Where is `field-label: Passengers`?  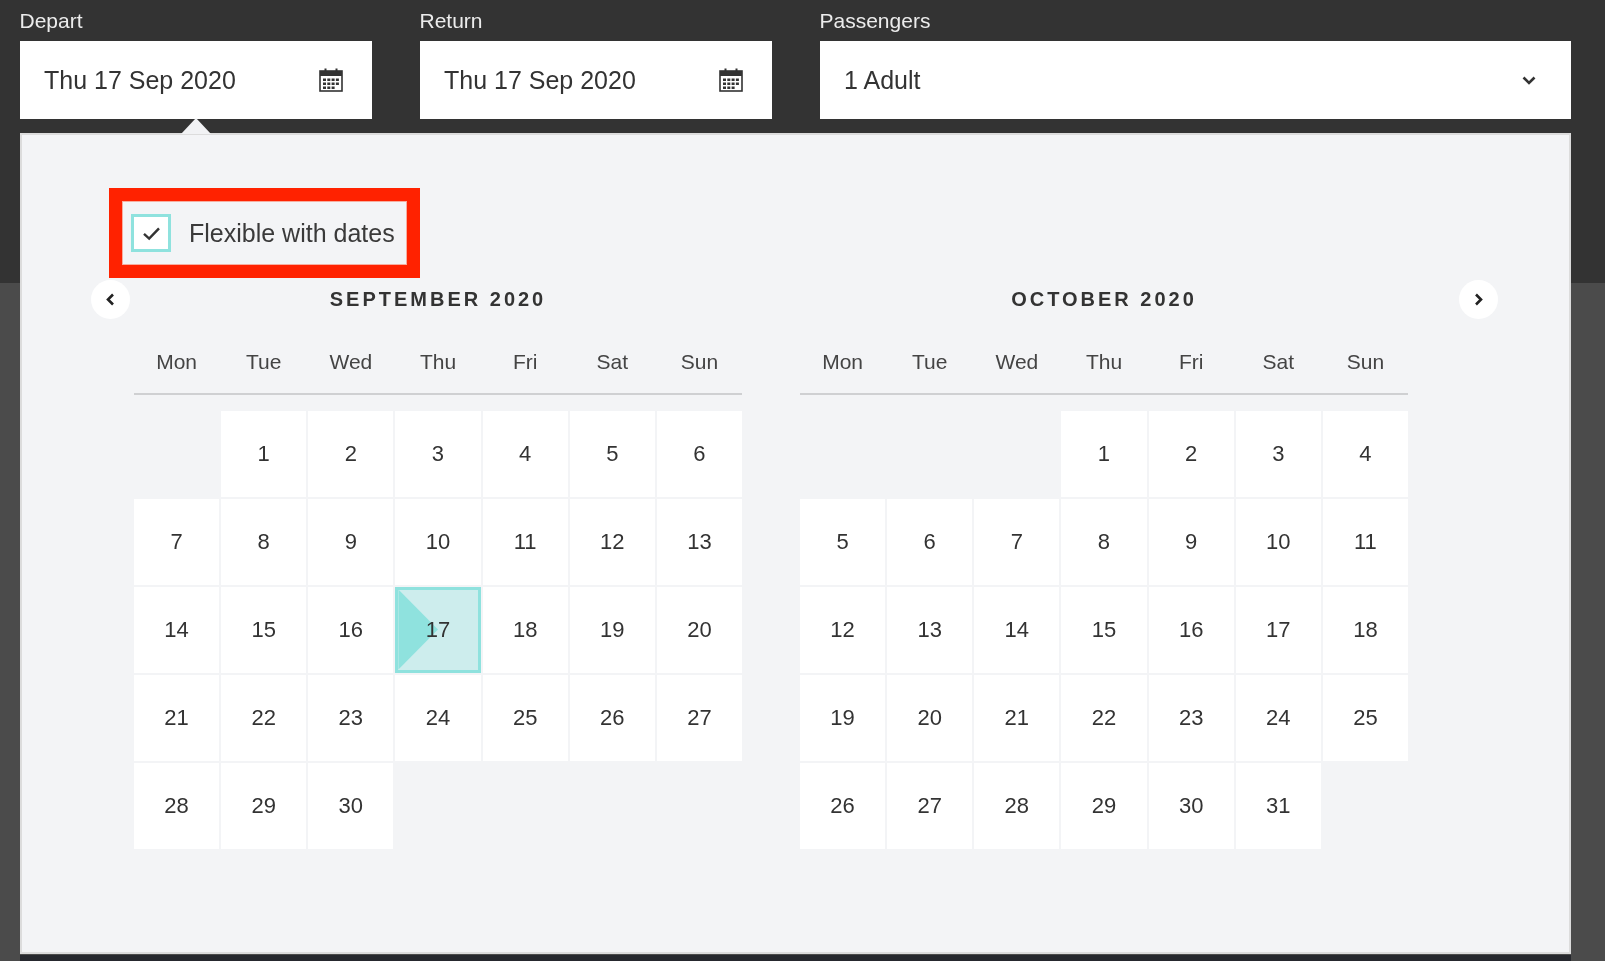 field-label: Passengers is located at coordinates (875, 21).